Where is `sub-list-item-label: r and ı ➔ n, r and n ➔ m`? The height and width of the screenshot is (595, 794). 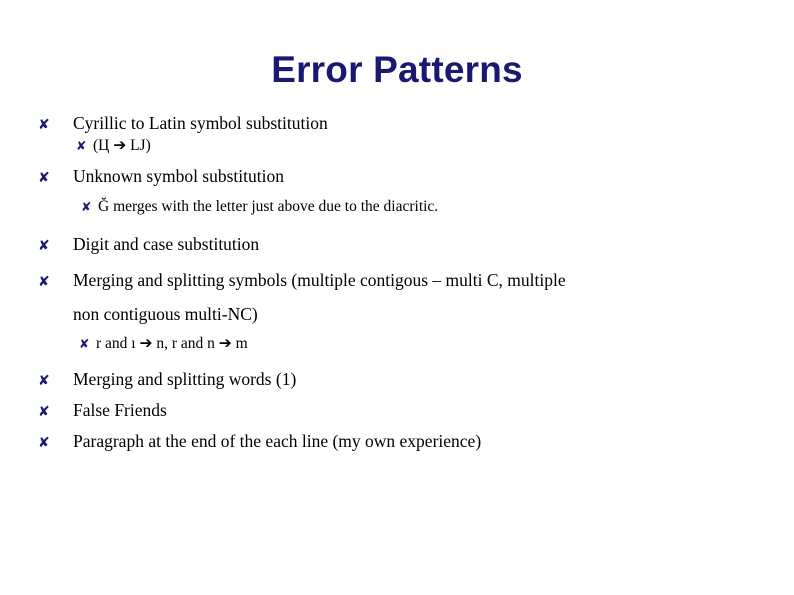
sub-list-item-label: r and ı ➔ n, r and n ➔ m is located at coordinates (172, 343).